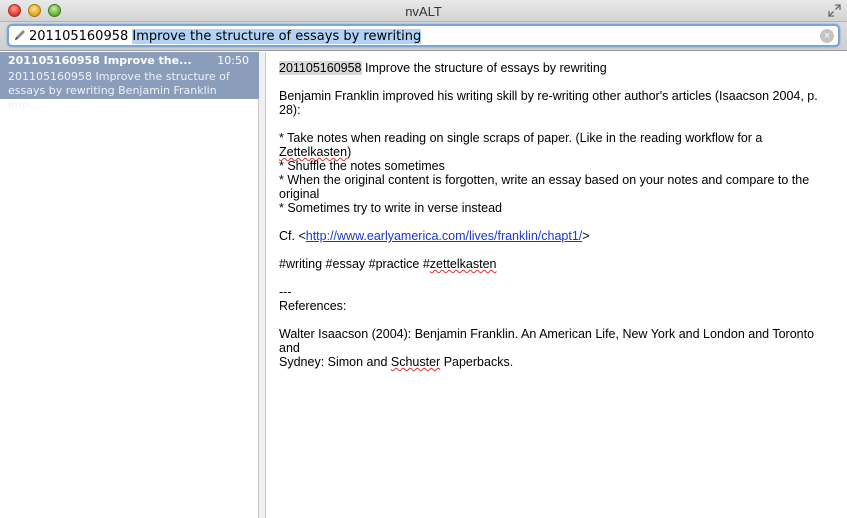  I want to click on reference-line-2-text: Sydney: Simon and, so click(335, 362).